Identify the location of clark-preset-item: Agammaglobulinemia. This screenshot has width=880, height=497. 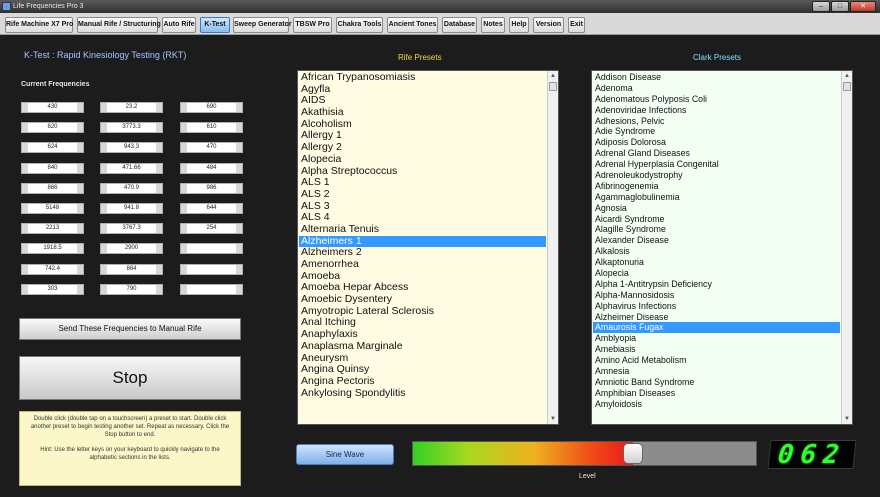
(716, 197).